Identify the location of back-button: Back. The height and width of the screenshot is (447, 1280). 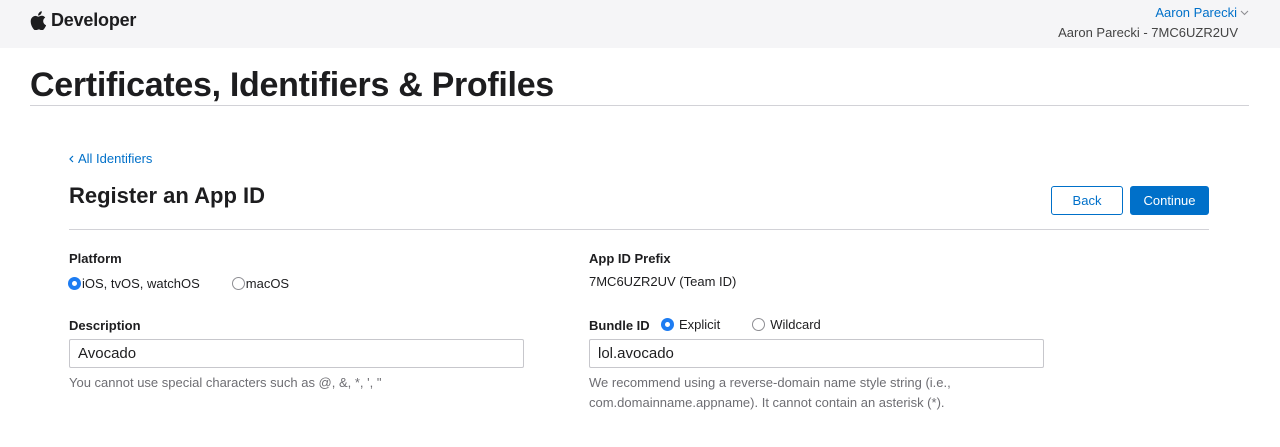
(1087, 200).